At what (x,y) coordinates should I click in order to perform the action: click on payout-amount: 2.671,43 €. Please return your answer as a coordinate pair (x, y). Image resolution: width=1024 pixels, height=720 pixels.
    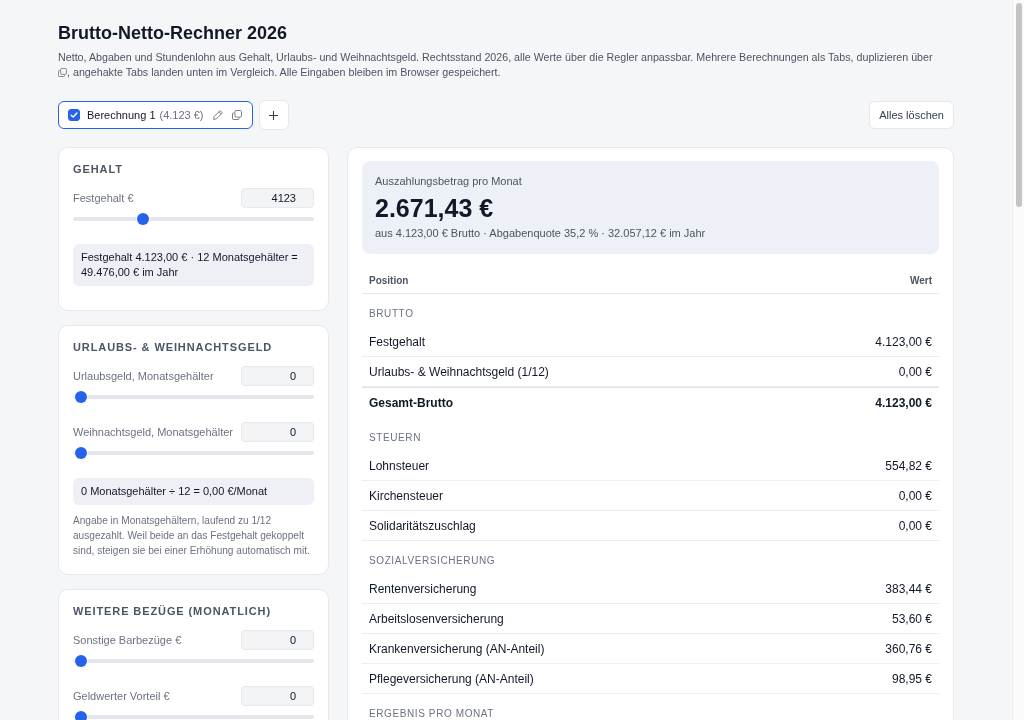
    Looking at the image, I should click on (435, 208).